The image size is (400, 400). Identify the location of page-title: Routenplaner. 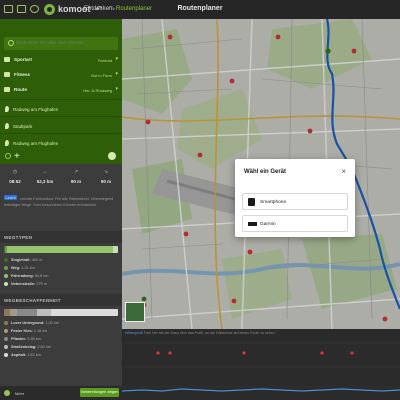
(200, 8).